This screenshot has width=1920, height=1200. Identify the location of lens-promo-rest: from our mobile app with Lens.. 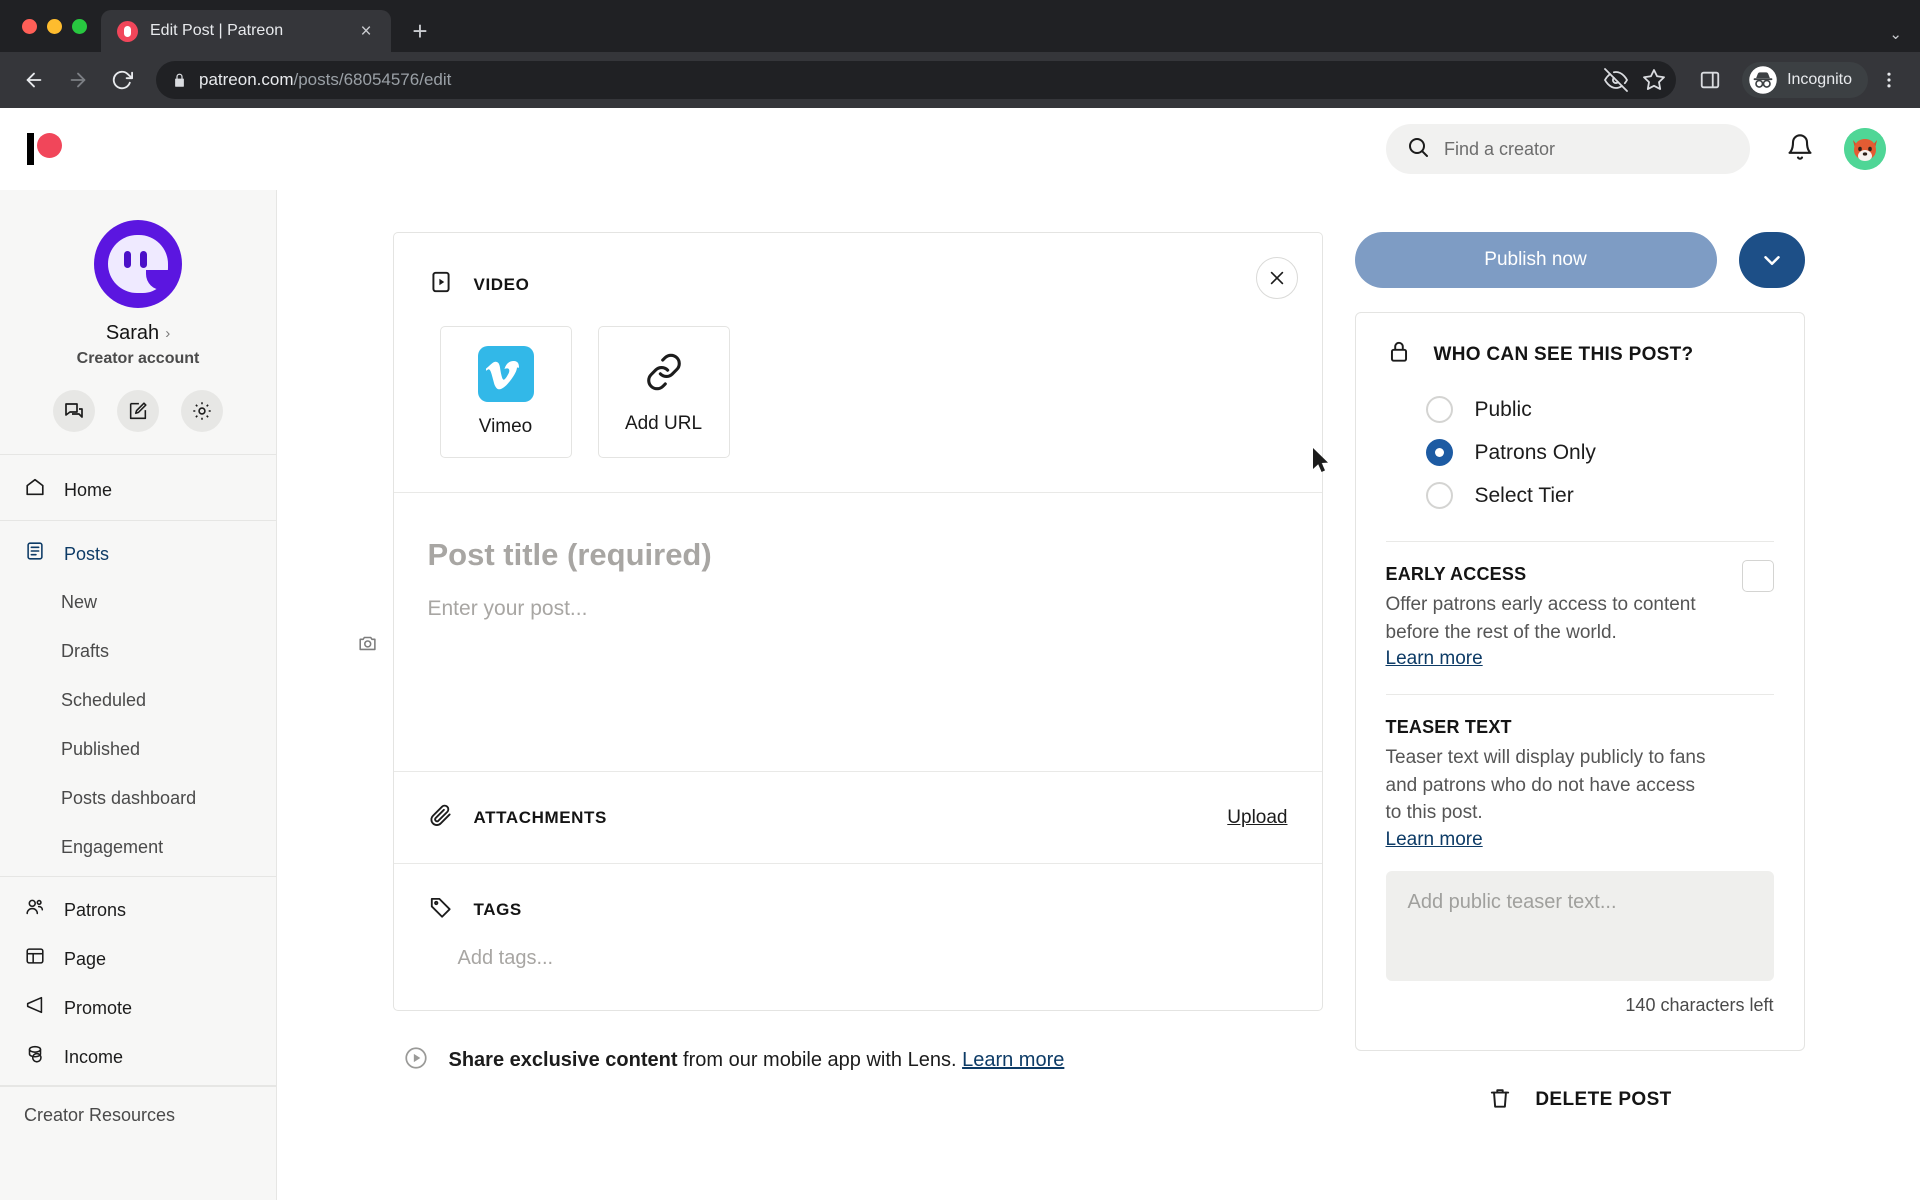
(820, 1060).